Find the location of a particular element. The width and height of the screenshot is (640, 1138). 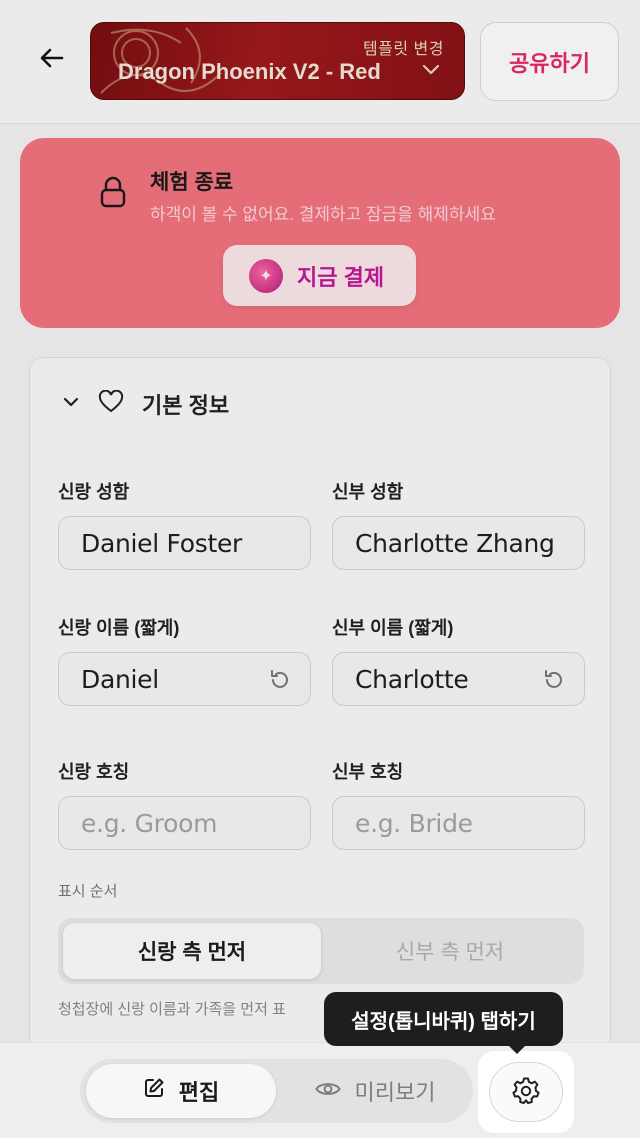

arrow-left-icon is located at coordinates (52, 60).